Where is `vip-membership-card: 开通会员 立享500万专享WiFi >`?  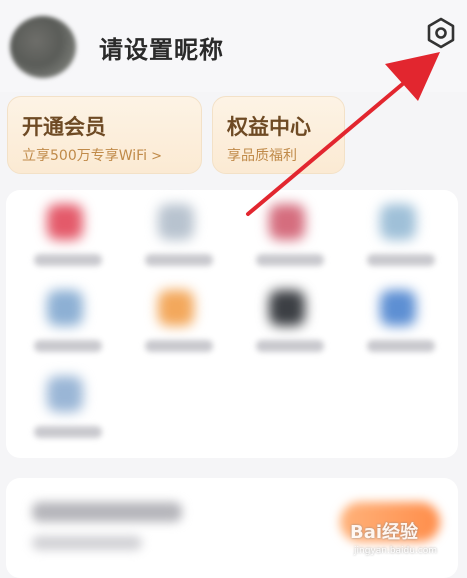 vip-membership-card: 开通会员 立享500万专享WiFi > is located at coordinates (104, 135).